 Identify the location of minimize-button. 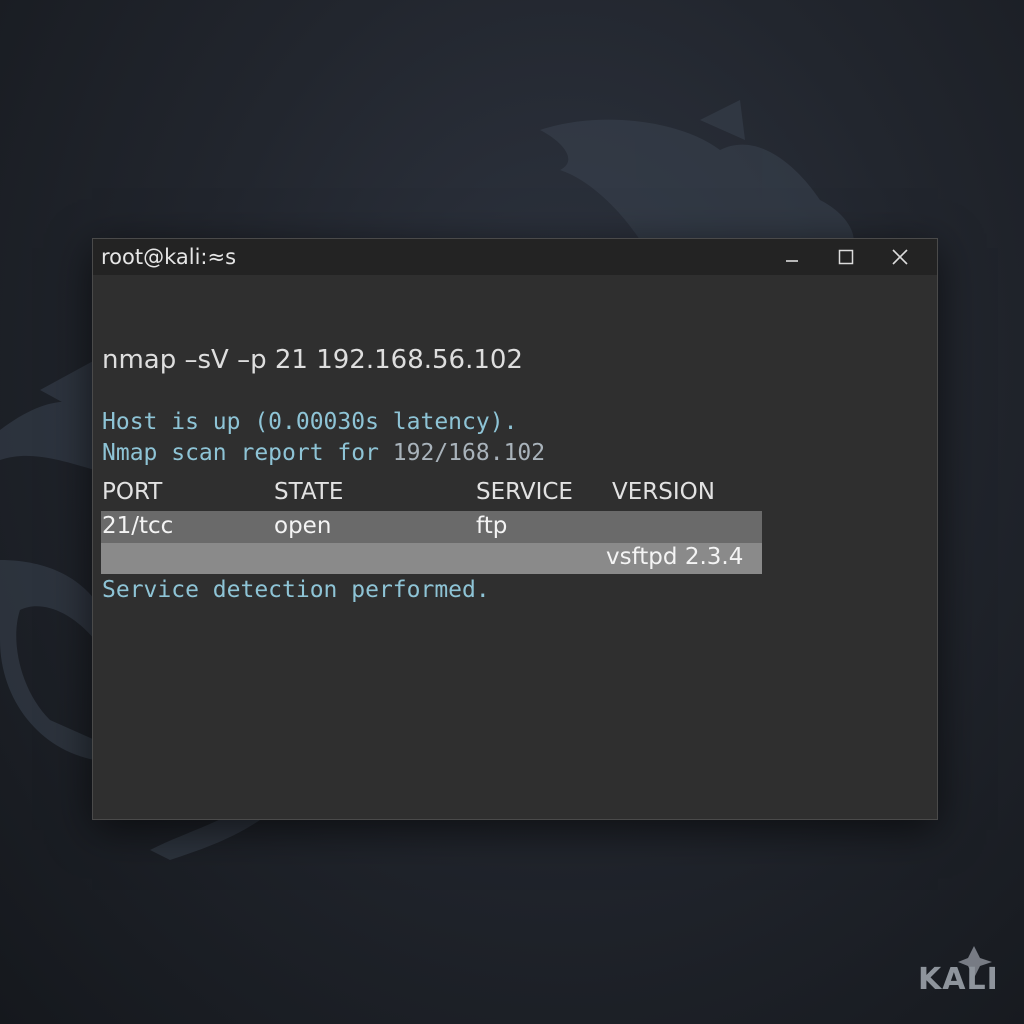
(792, 257).